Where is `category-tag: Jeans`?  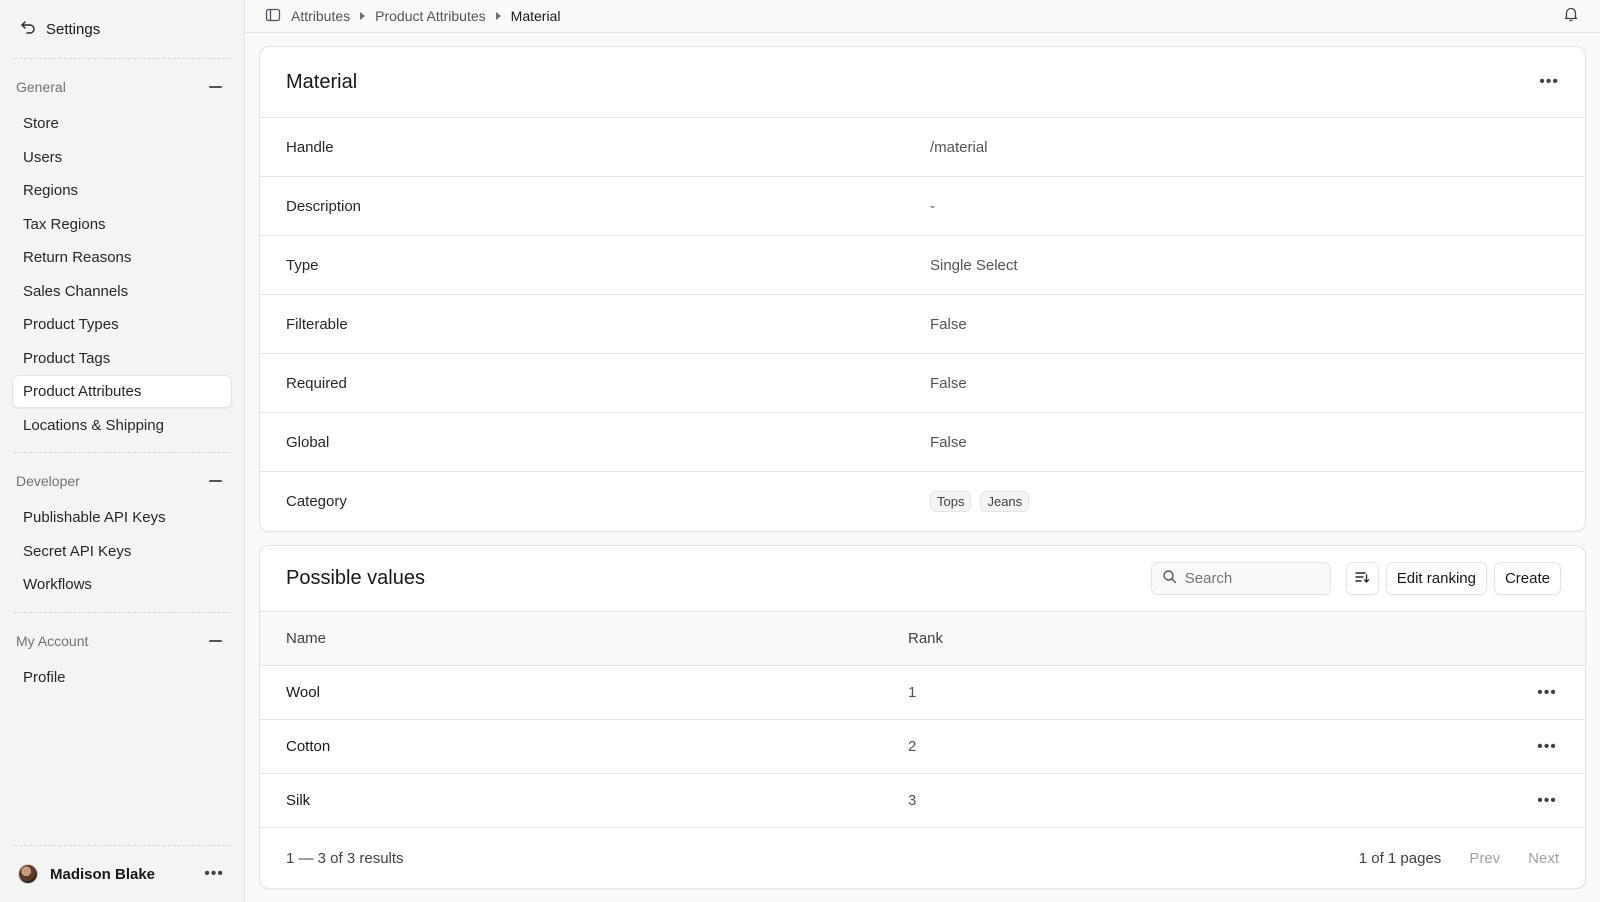 category-tag: Jeans is located at coordinates (1005, 501).